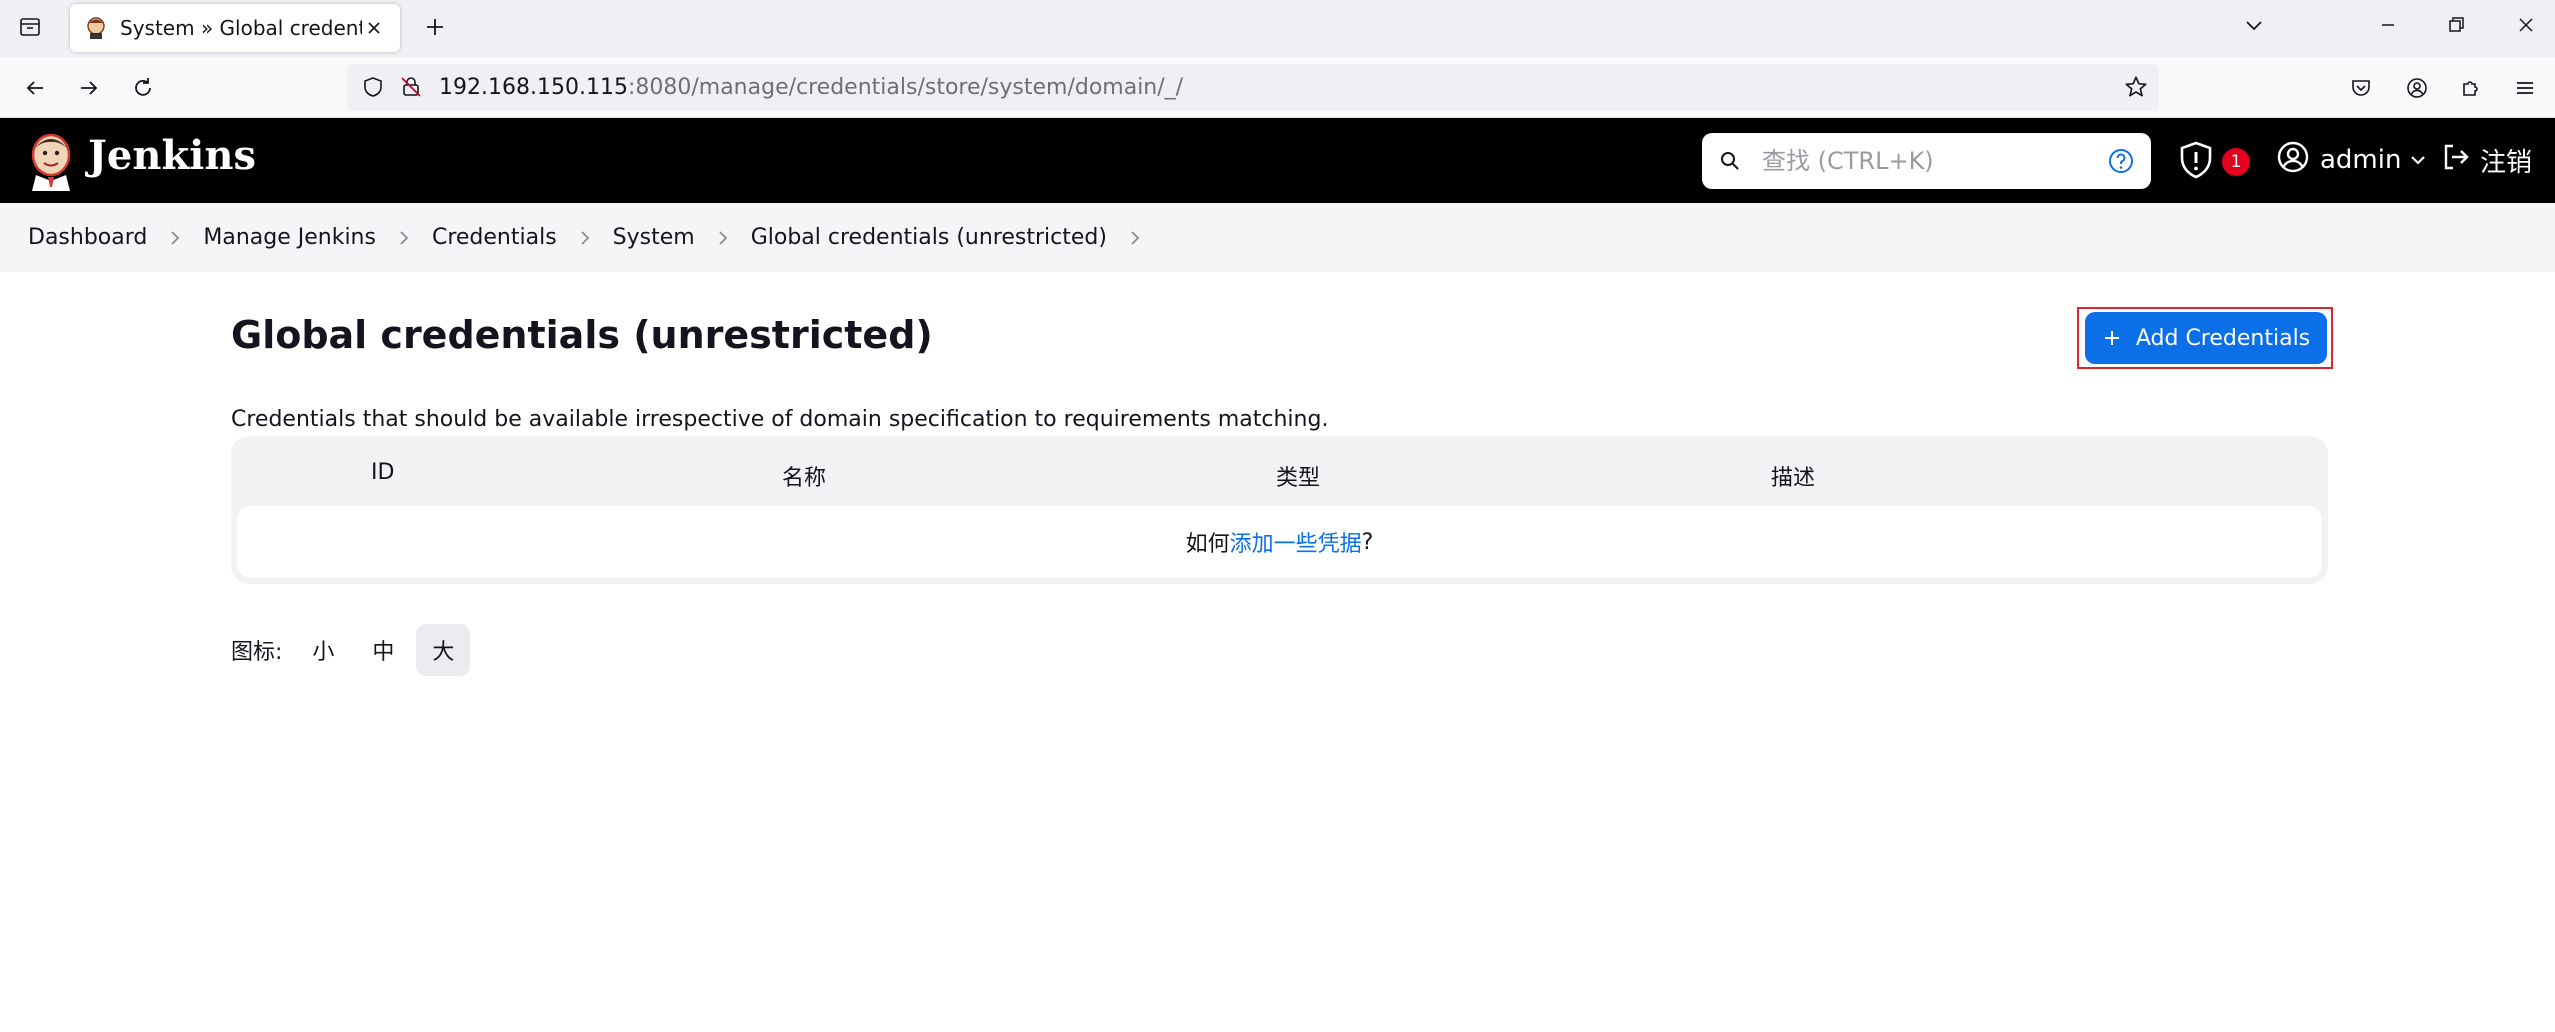  I want to click on credentials-table: ID 名称 类型 描述 如何 添加一些凭据?, so click(1279, 510).